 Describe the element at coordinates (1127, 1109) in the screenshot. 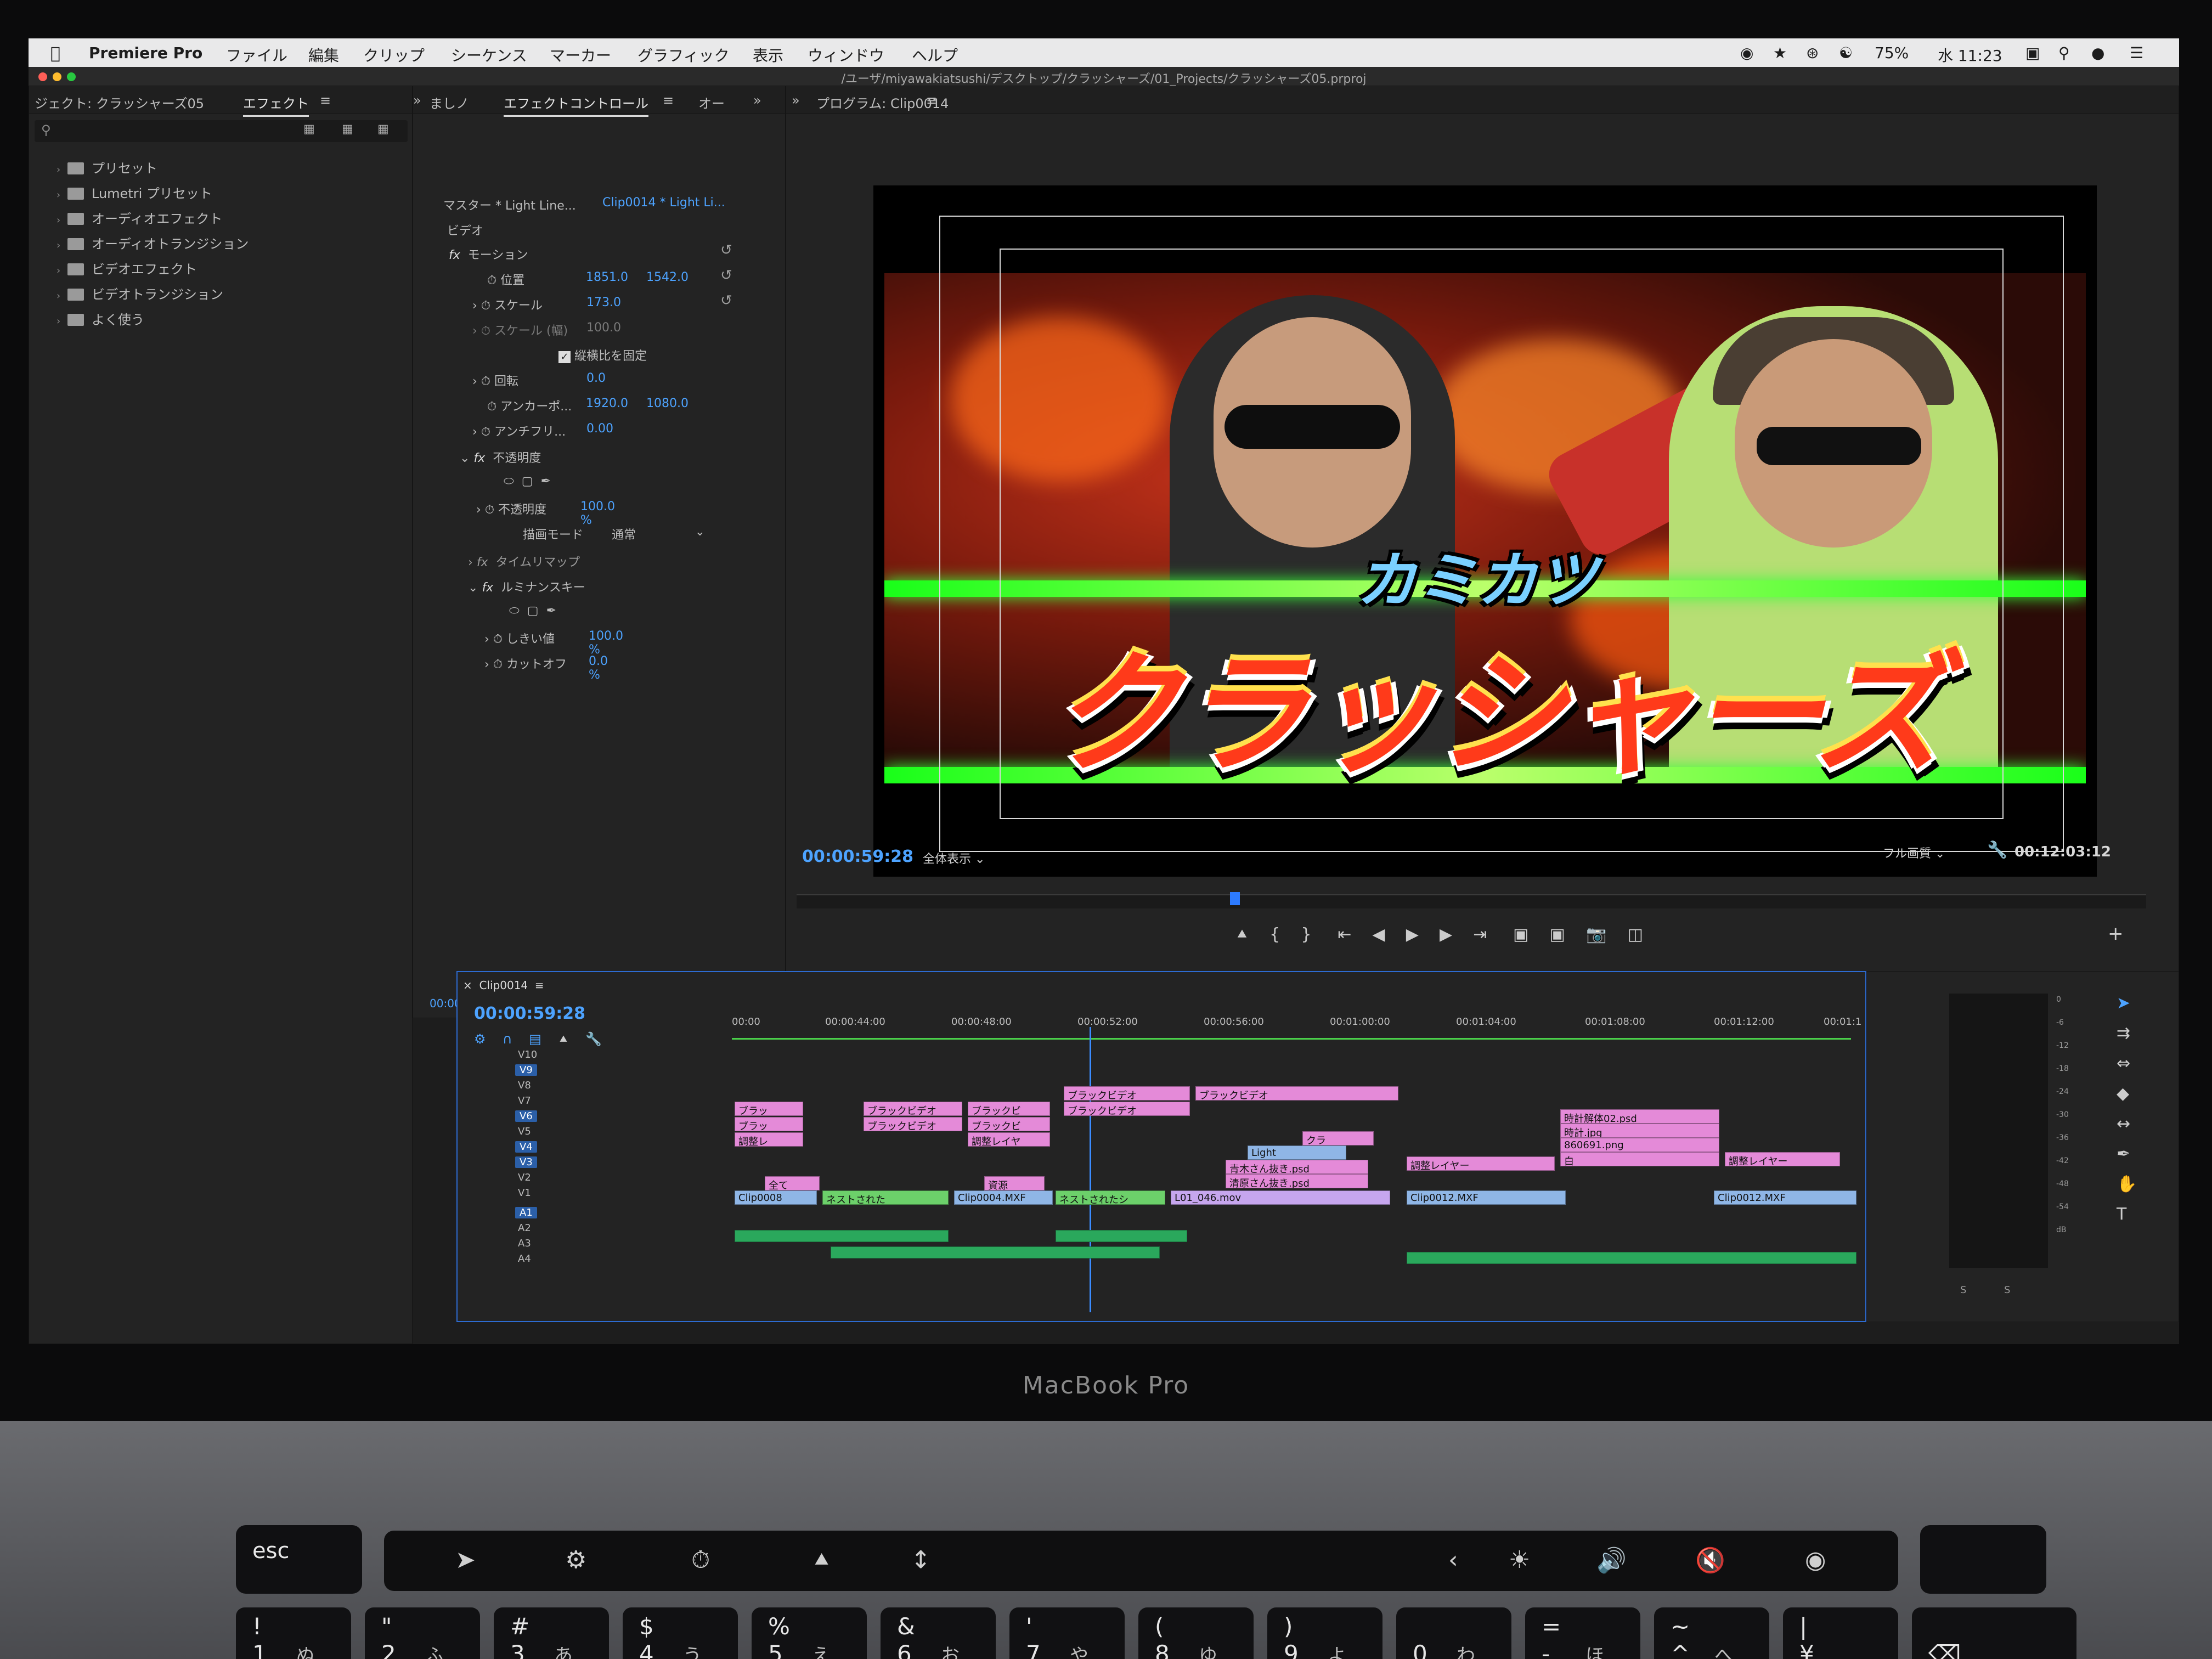

I see `timeline-clip: ブラックビデオ` at that location.